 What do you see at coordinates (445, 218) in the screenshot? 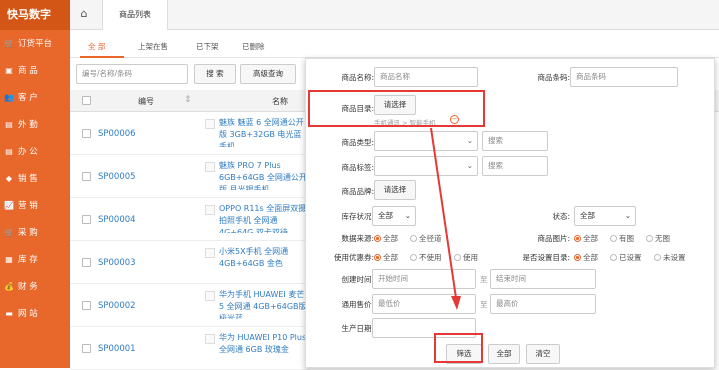
I see `annotation-arrow` at bounding box center [445, 218].